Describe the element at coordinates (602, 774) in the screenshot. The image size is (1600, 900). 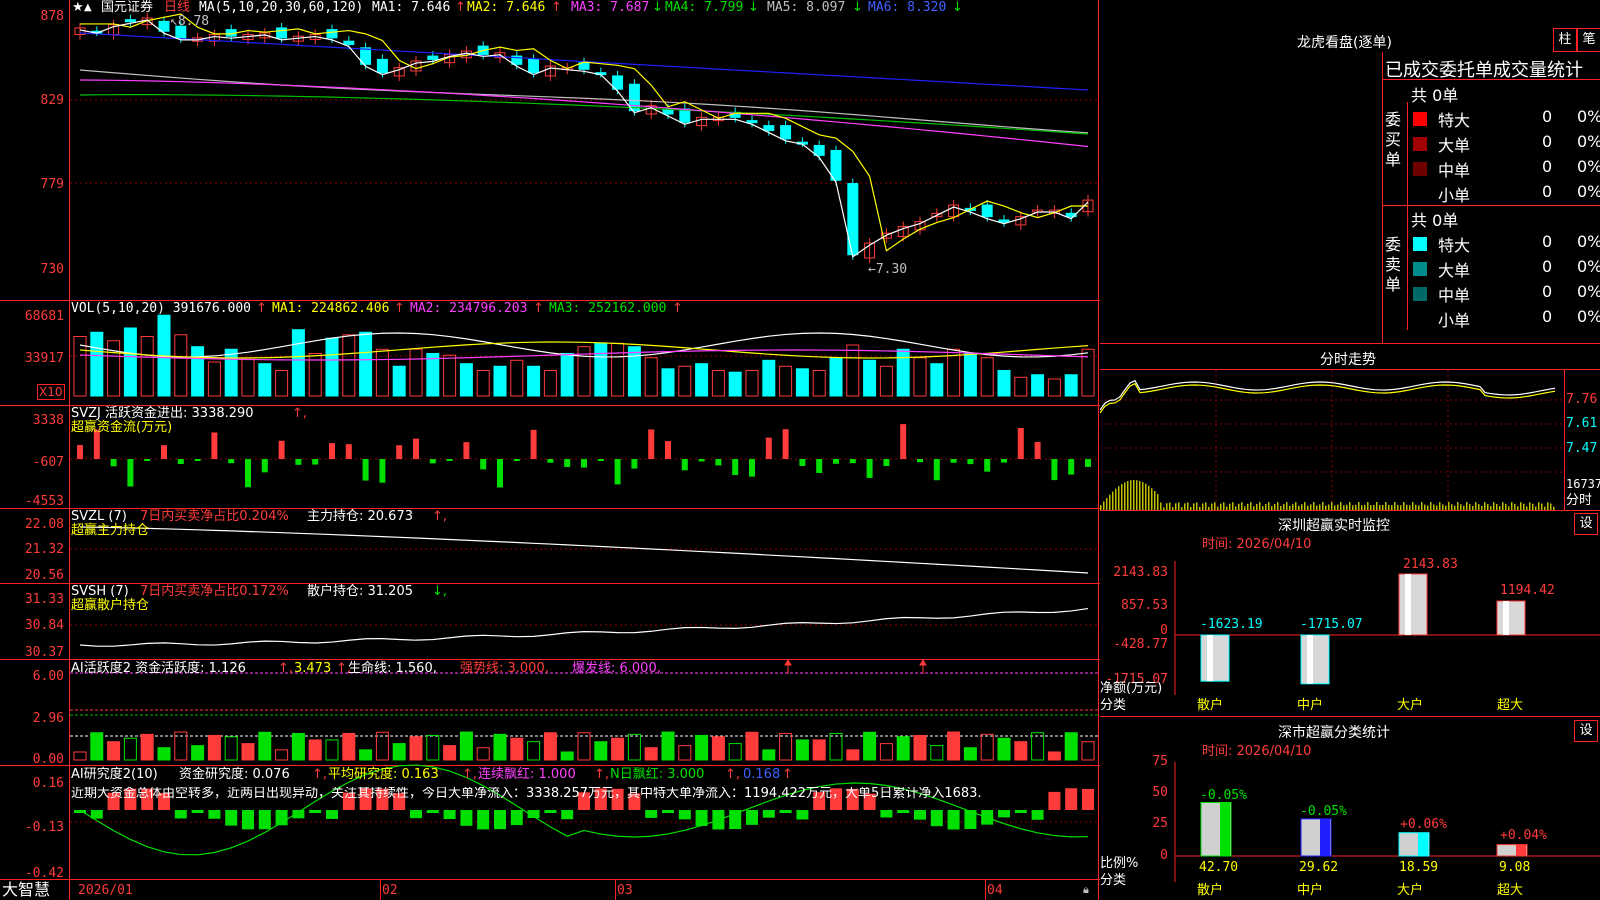
I see `ai2-cont-up-arrow-icon: ↑,` at that location.